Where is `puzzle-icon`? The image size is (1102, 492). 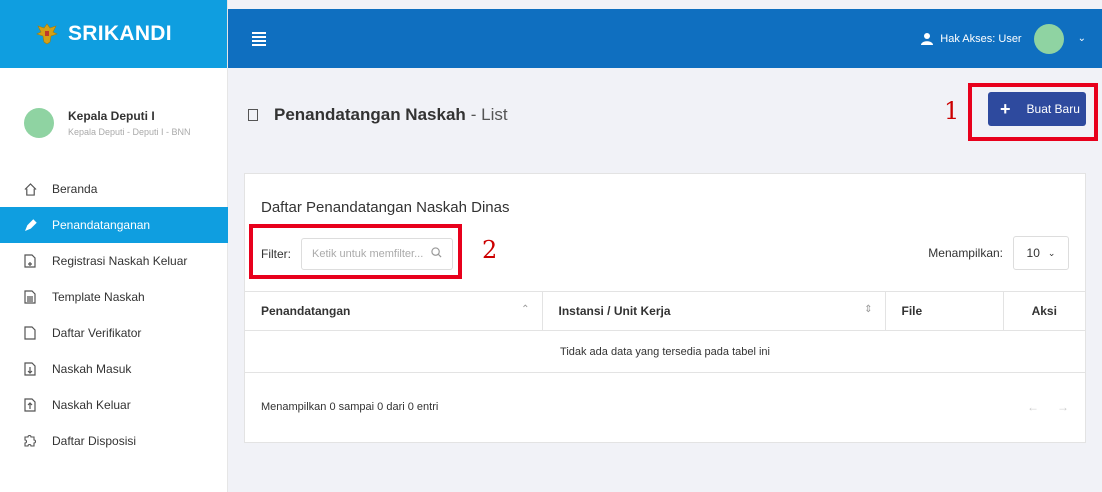
puzzle-icon is located at coordinates (30, 441).